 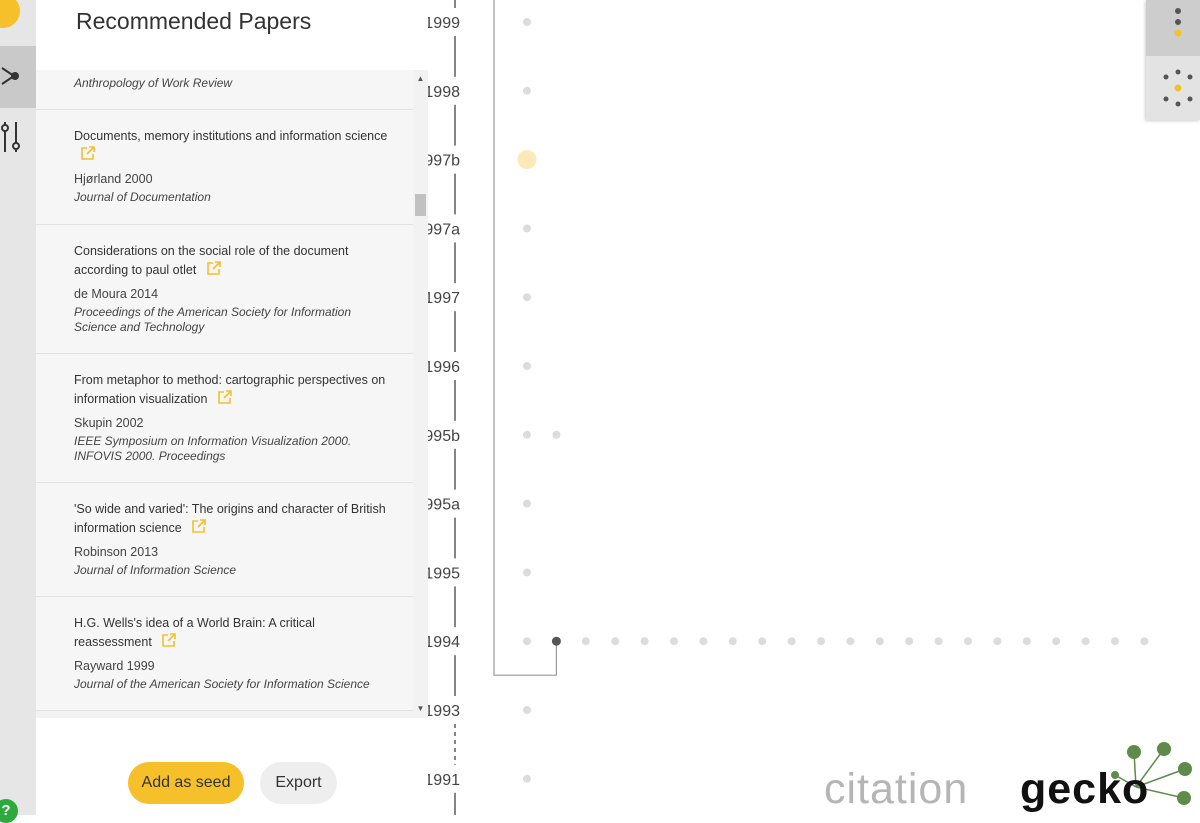 I want to click on paper-author: Robinson 2013, so click(x=116, y=552).